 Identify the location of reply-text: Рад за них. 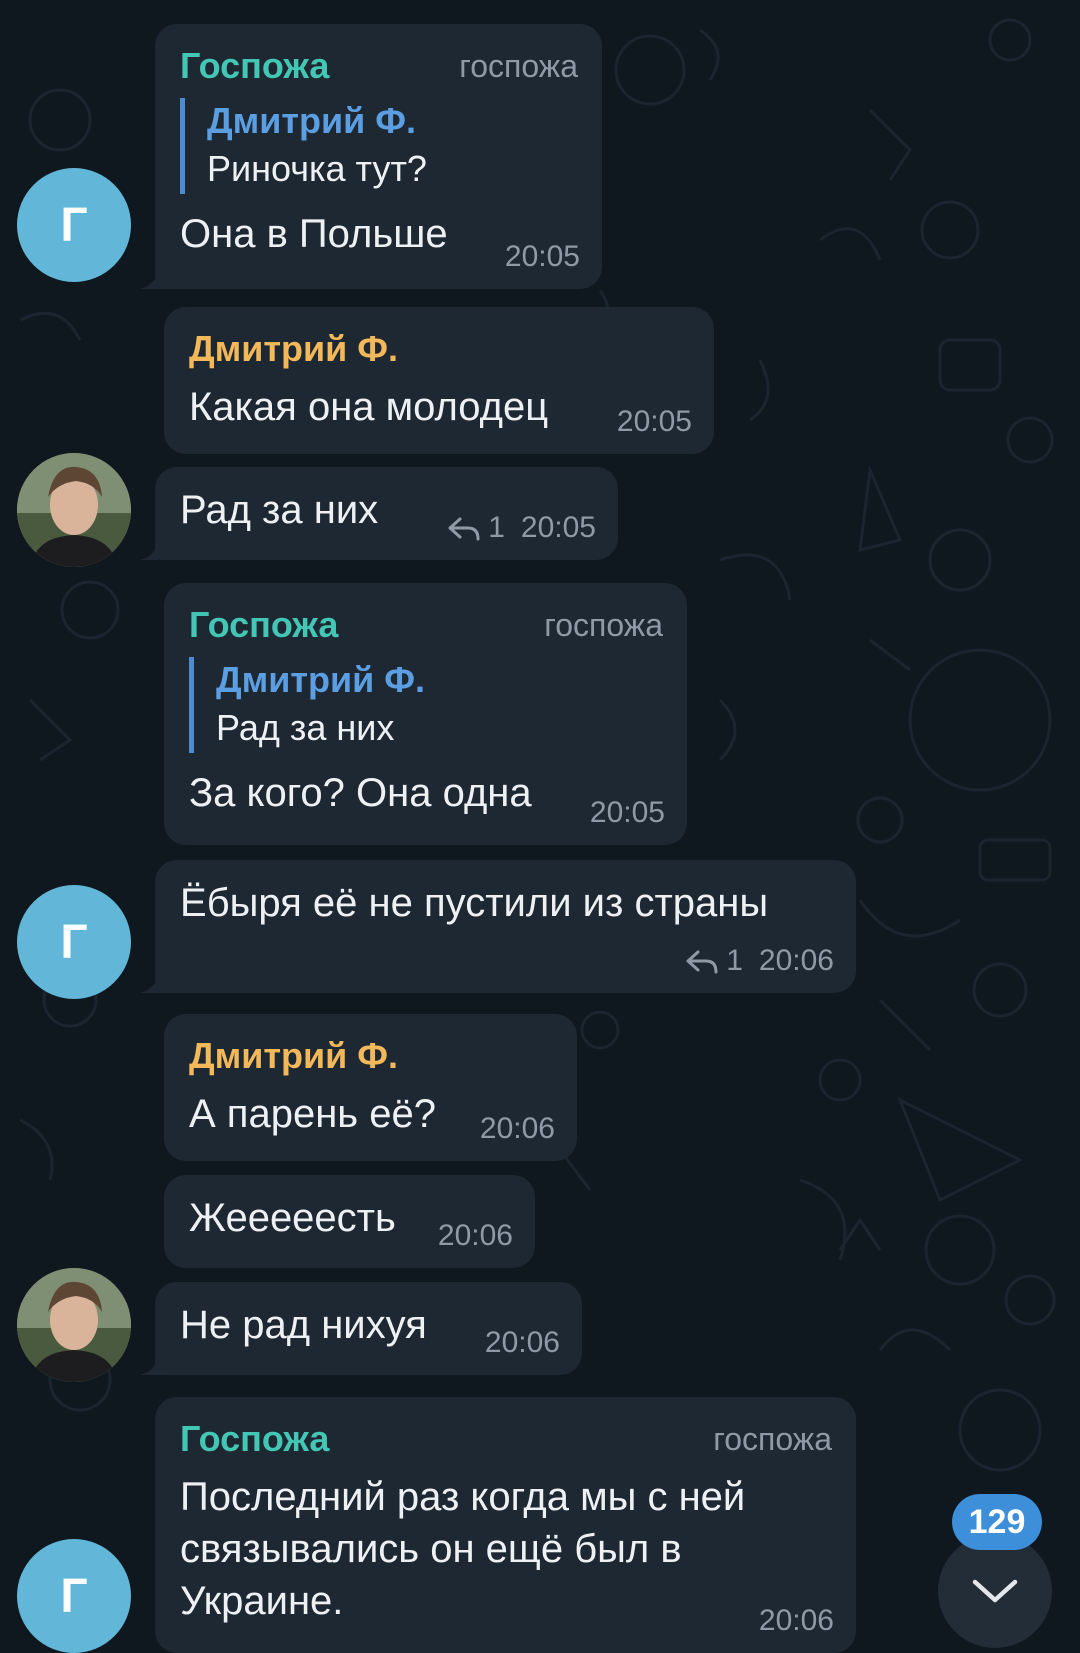
(305, 727).